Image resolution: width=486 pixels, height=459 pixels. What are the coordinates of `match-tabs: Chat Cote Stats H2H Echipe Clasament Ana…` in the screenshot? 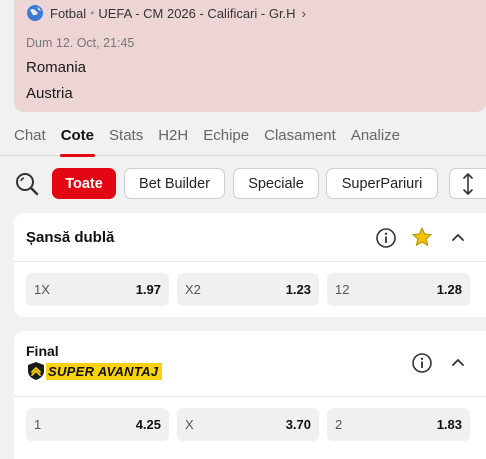 It's located at (243, 137).